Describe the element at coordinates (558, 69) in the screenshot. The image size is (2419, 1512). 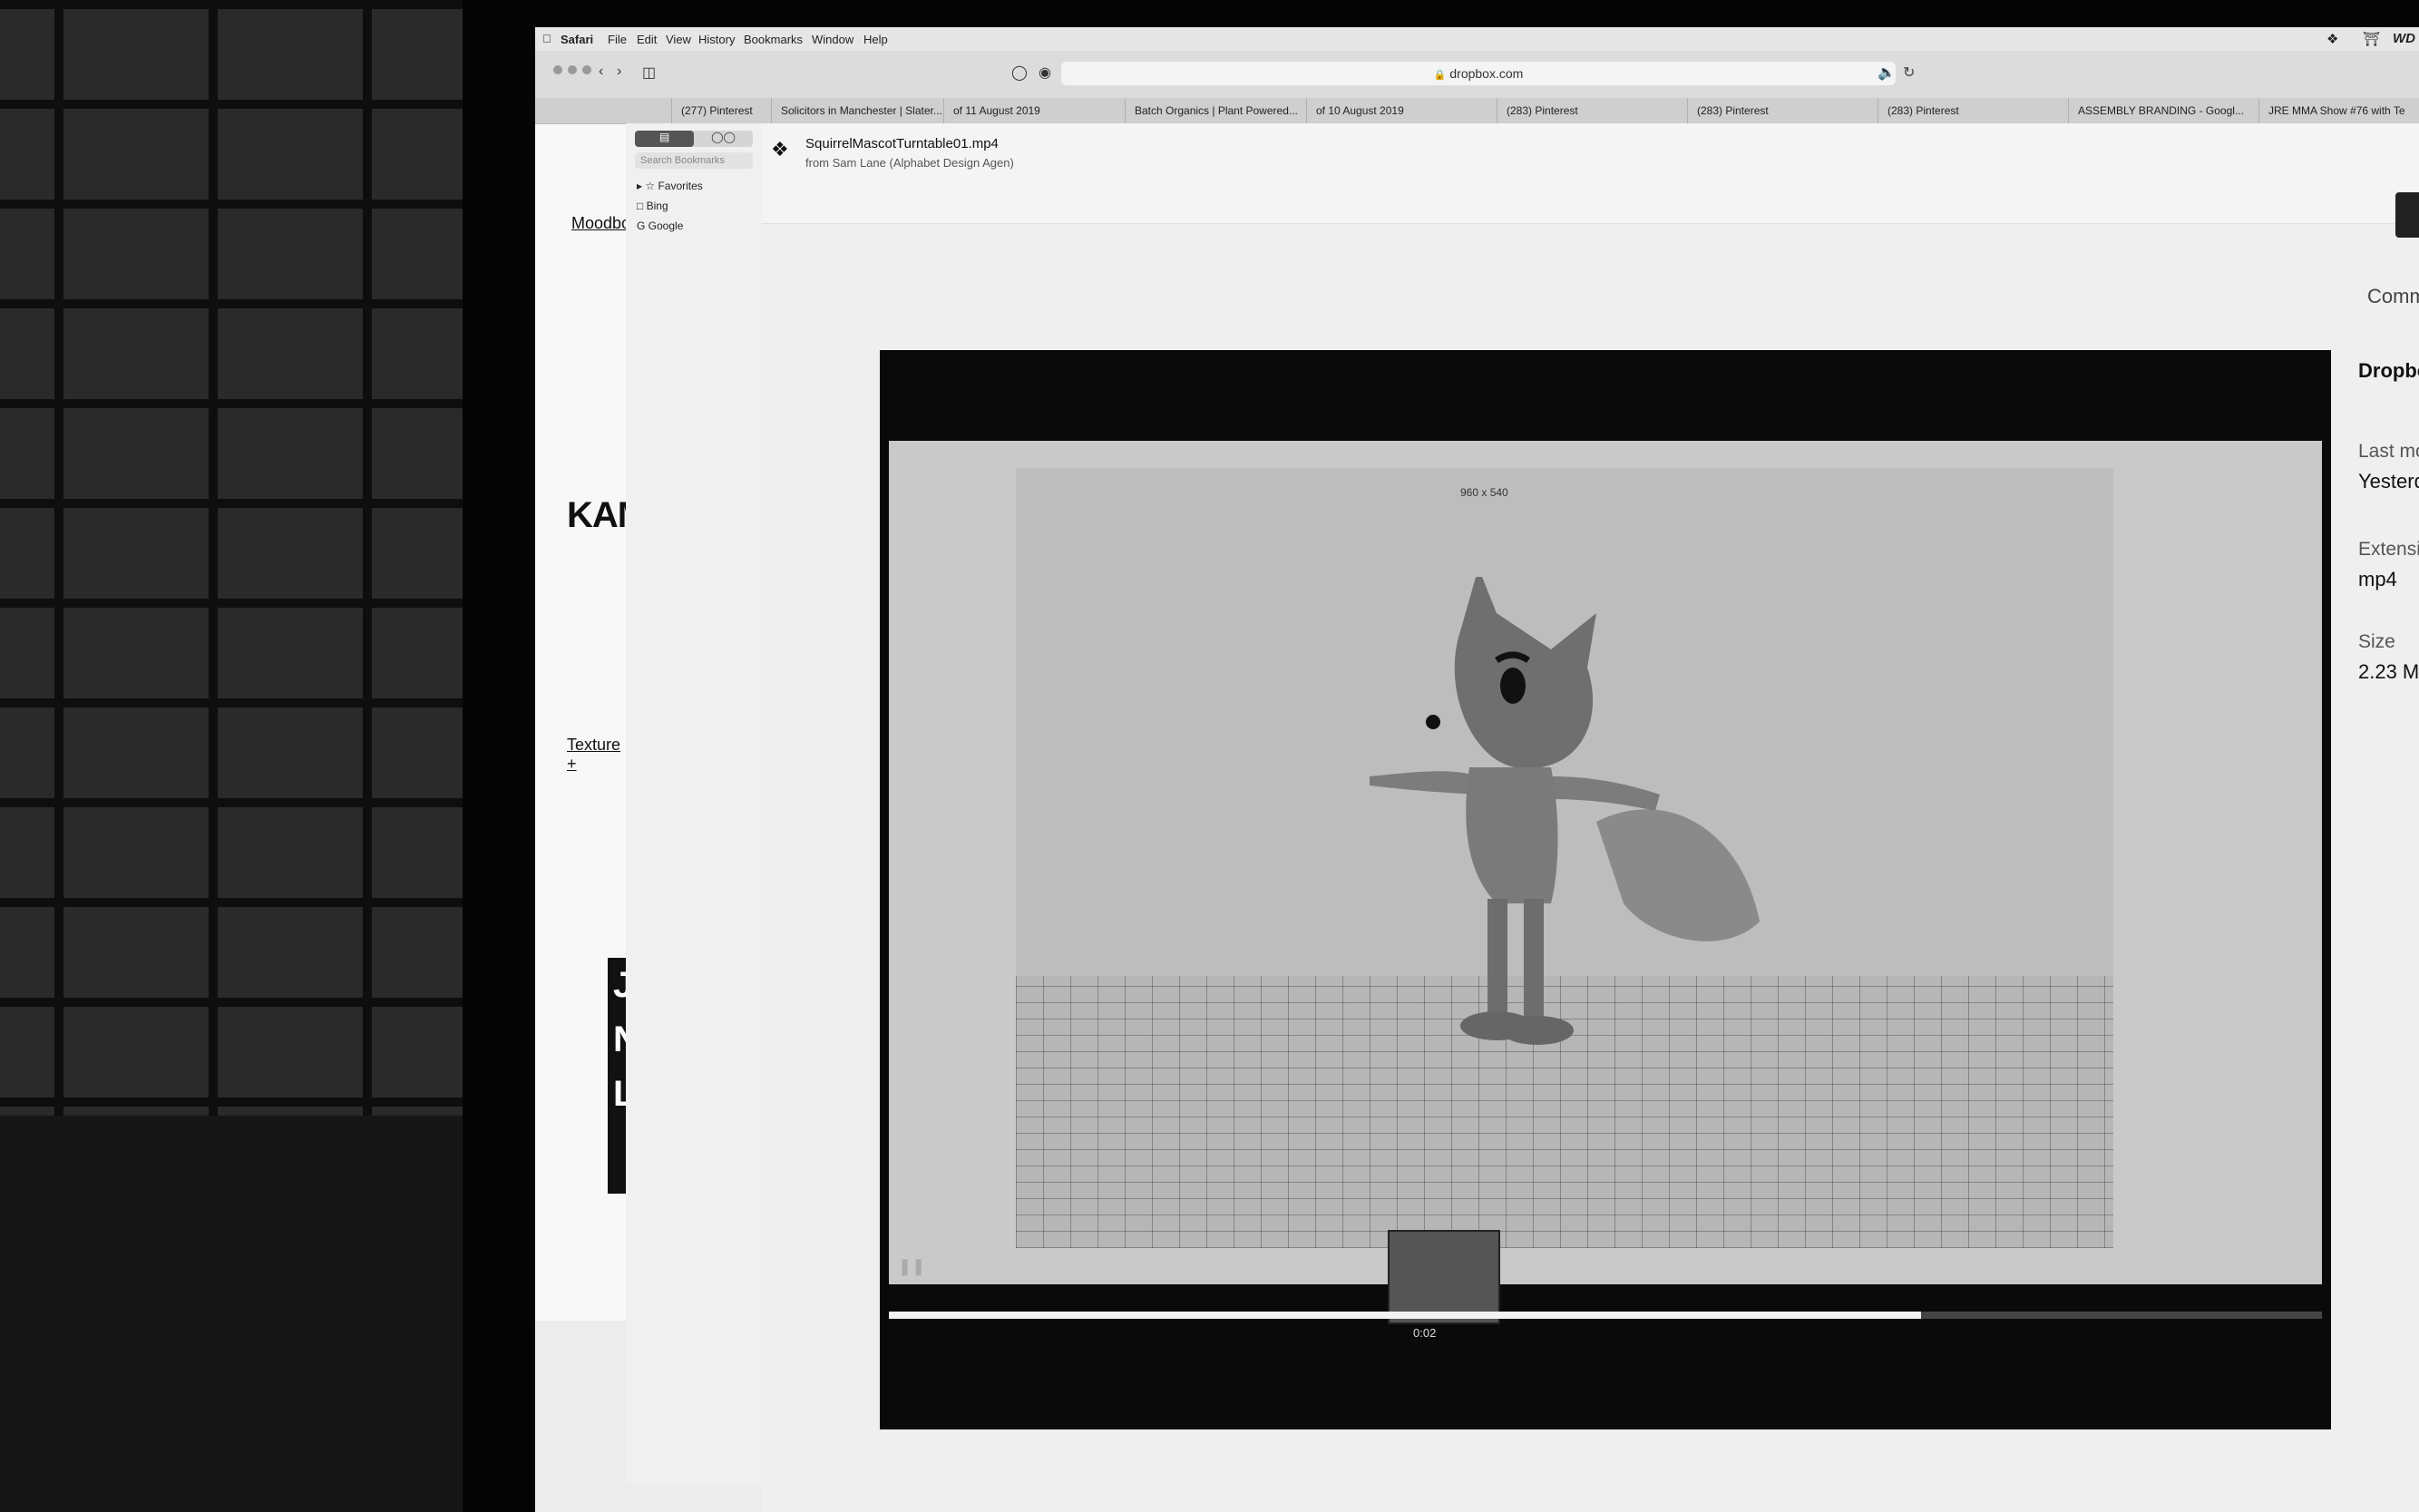
I see `close-window-button` at that location.